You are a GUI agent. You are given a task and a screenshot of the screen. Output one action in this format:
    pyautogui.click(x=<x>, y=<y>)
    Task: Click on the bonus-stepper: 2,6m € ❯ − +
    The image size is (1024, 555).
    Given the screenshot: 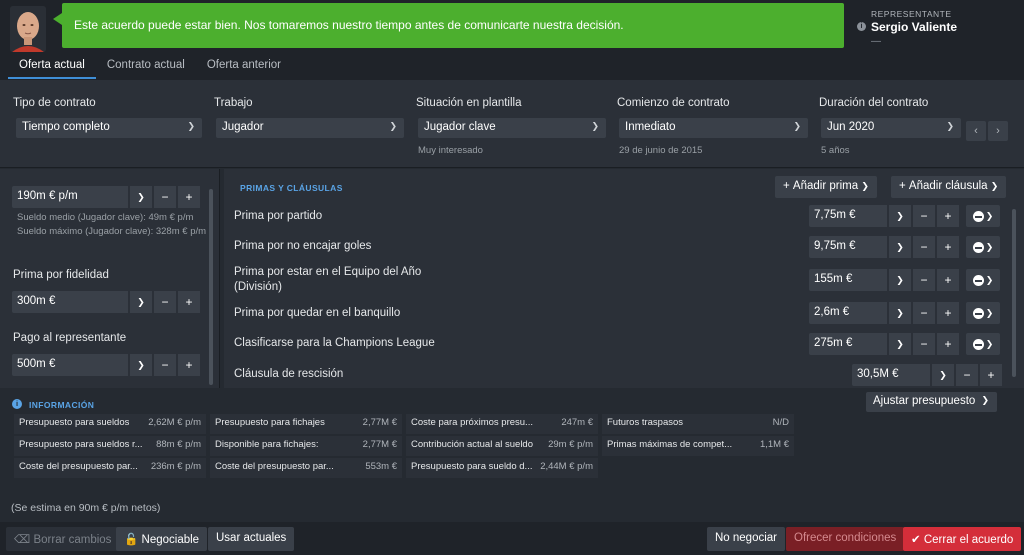 What is the action you would take?
    pyautogui.click(x=884, y=313)
    